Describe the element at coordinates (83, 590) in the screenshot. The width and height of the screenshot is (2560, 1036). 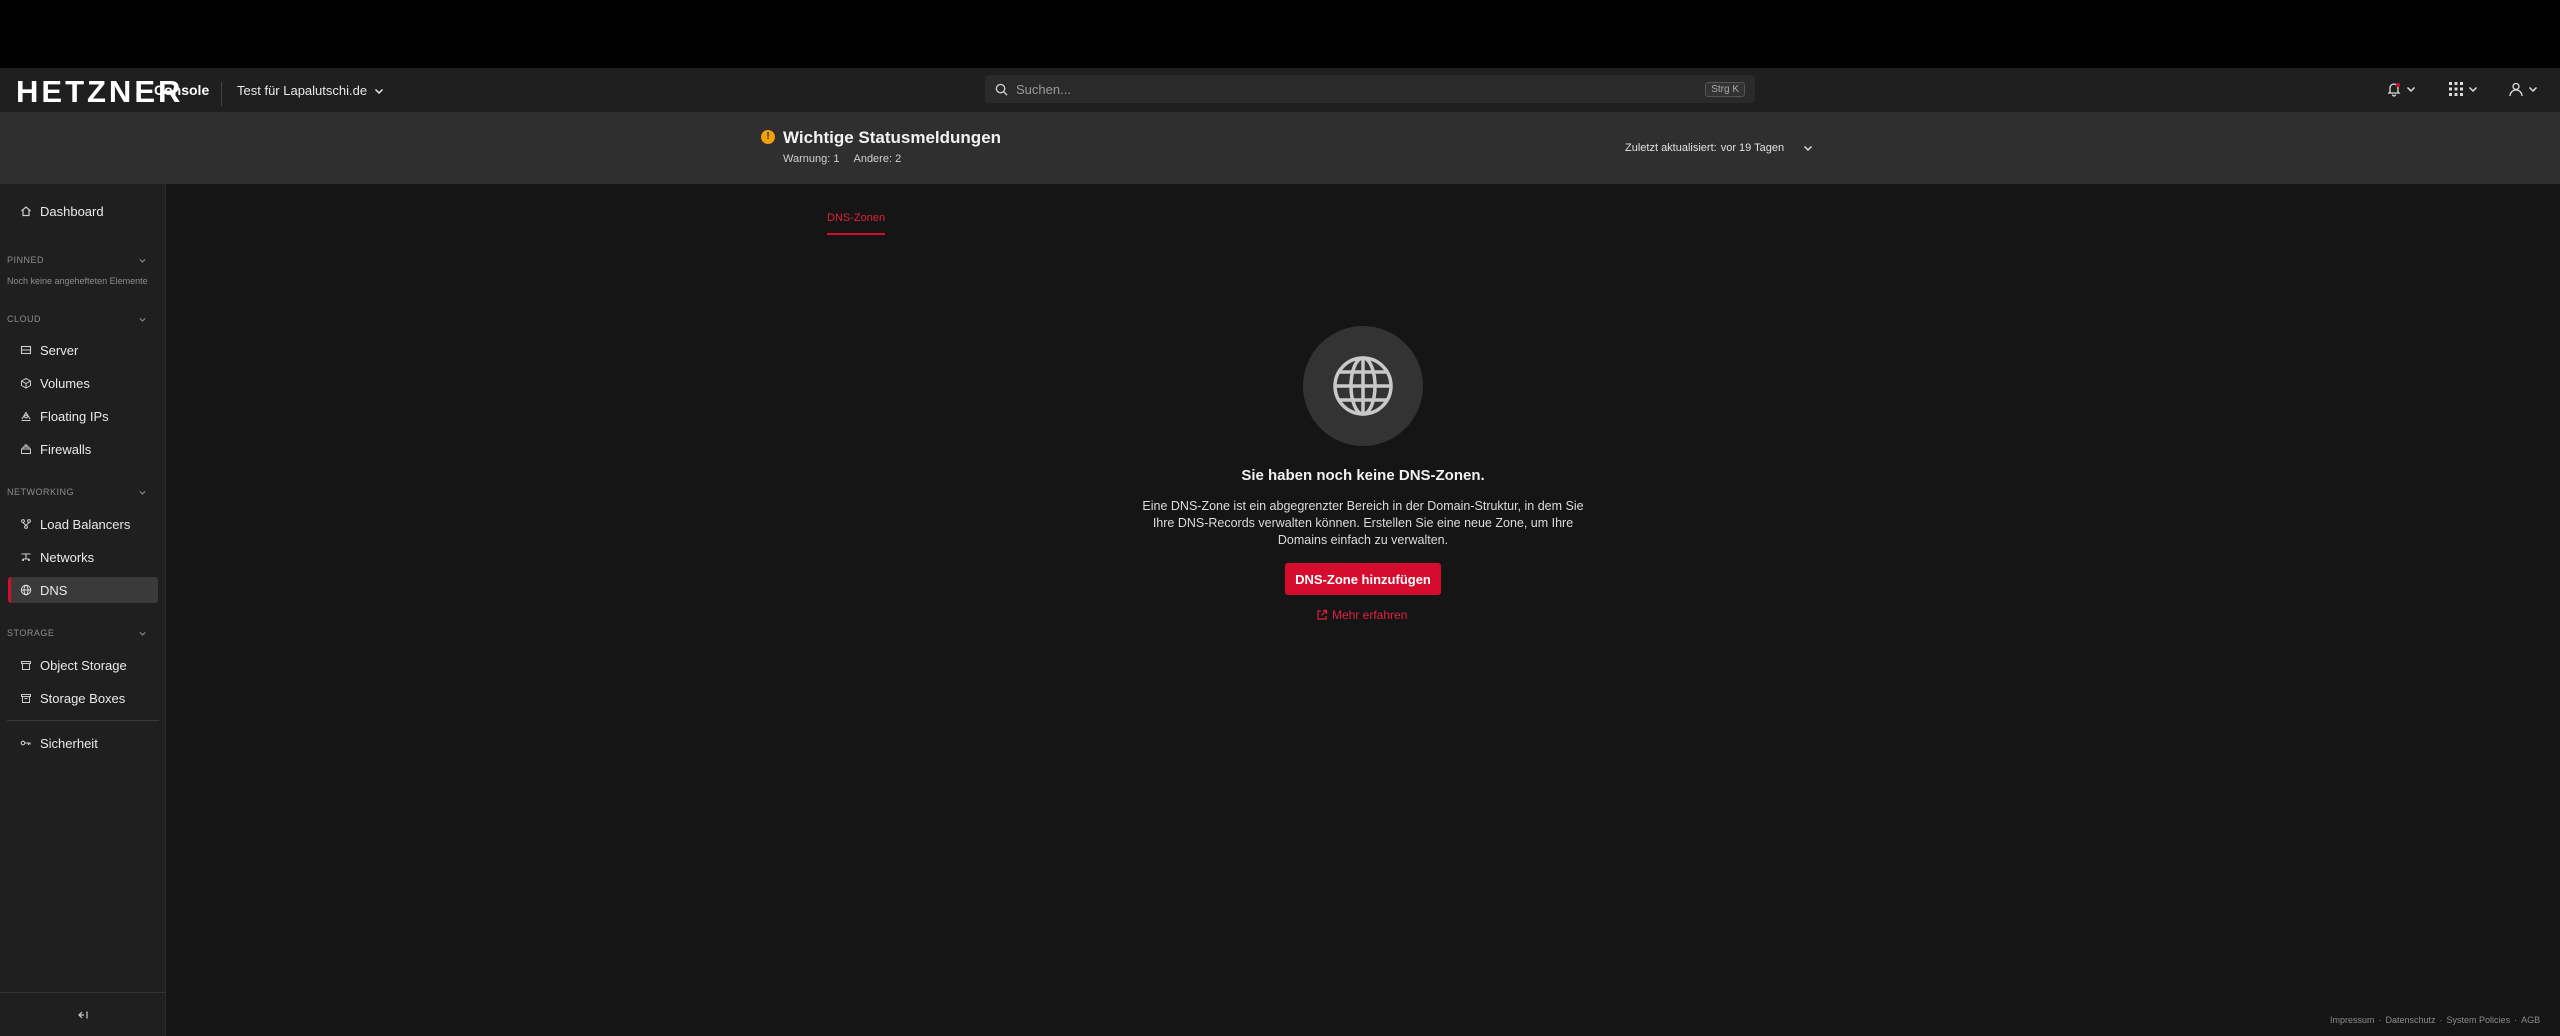
I see `sidebar-item-dns: DNS` at that location.